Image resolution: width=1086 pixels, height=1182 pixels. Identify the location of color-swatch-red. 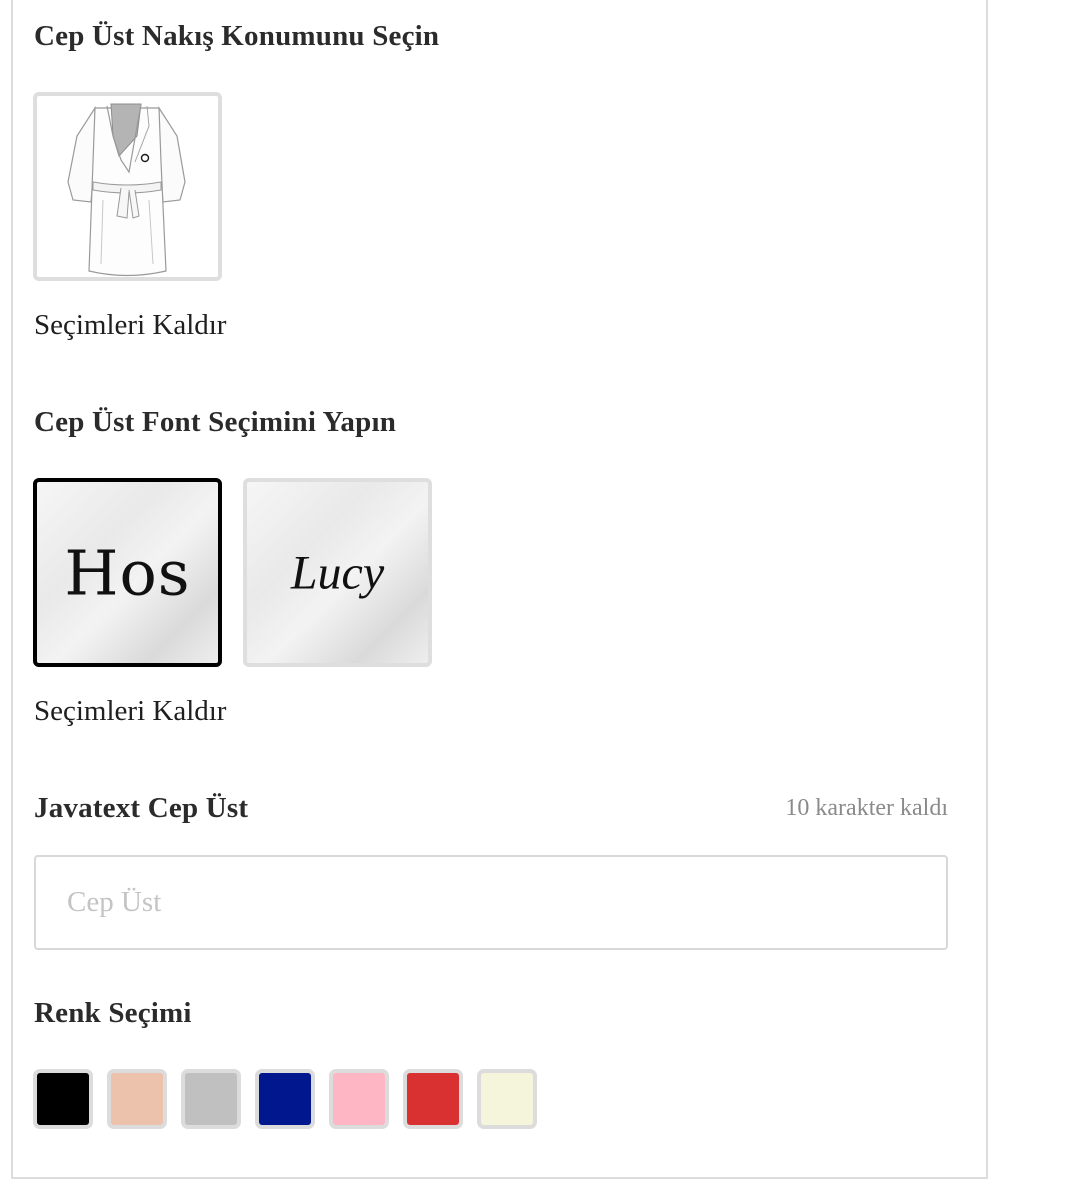
(433, 1099).